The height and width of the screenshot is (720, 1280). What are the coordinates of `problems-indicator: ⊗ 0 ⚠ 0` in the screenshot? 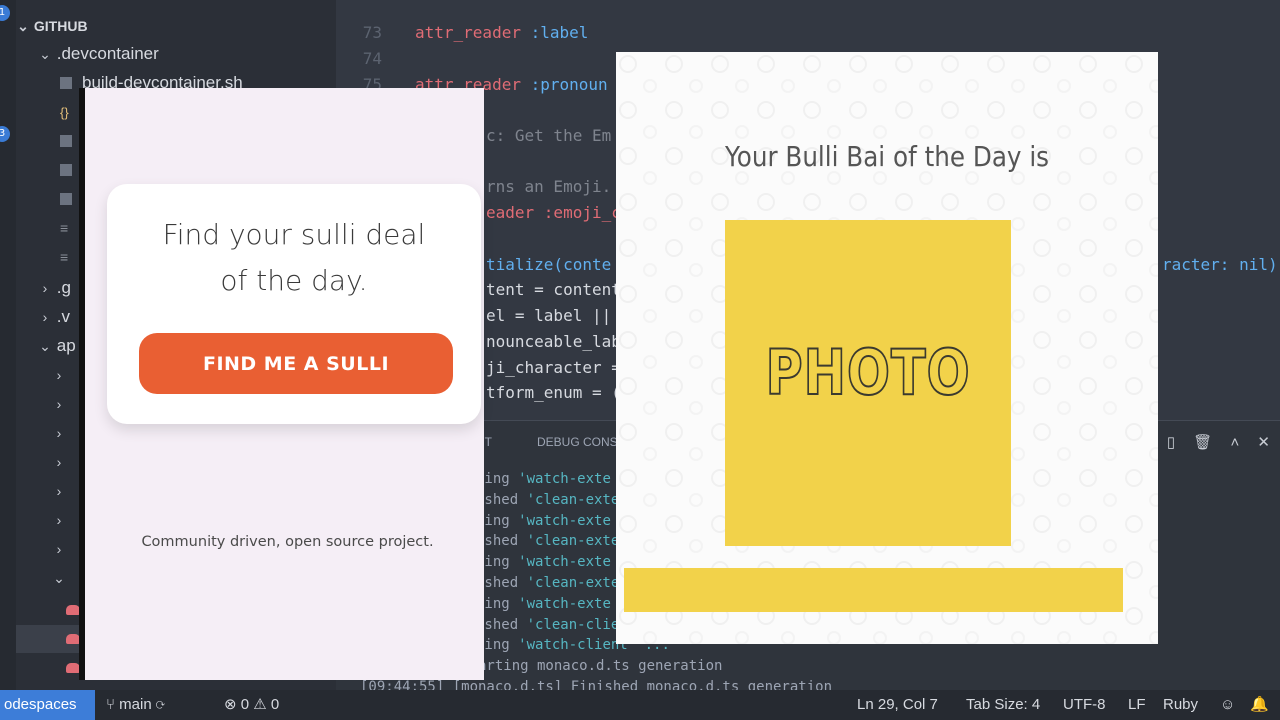 It's located at (251, 705).